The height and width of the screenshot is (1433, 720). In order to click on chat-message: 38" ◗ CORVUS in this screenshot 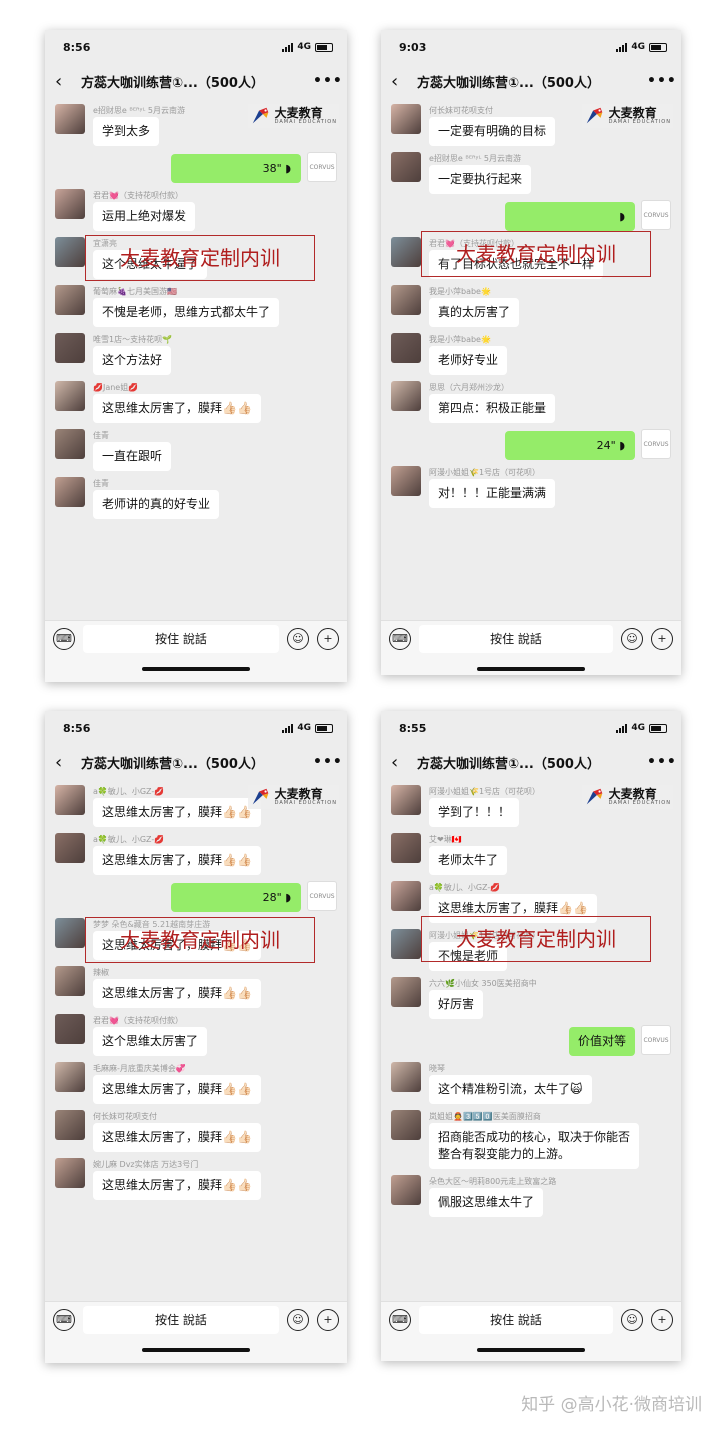, I will do `click(196, 167)`.